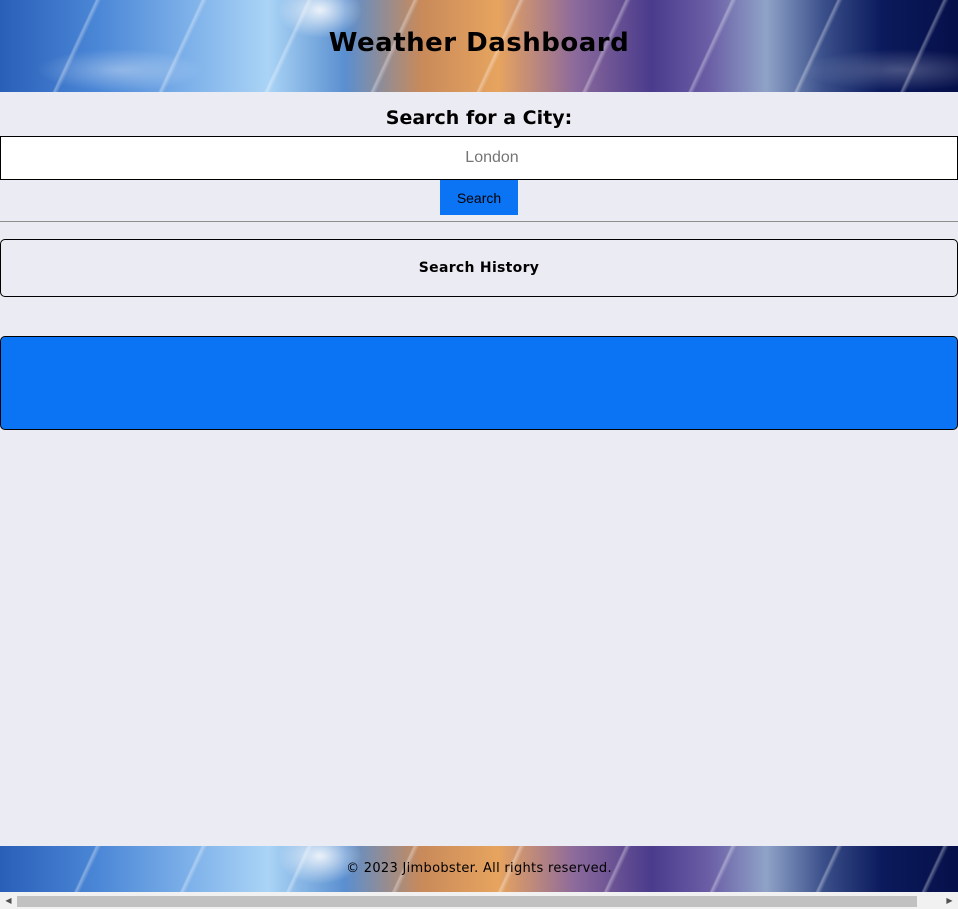  I want to click on scrollbar-thumb, so click(467, 901).